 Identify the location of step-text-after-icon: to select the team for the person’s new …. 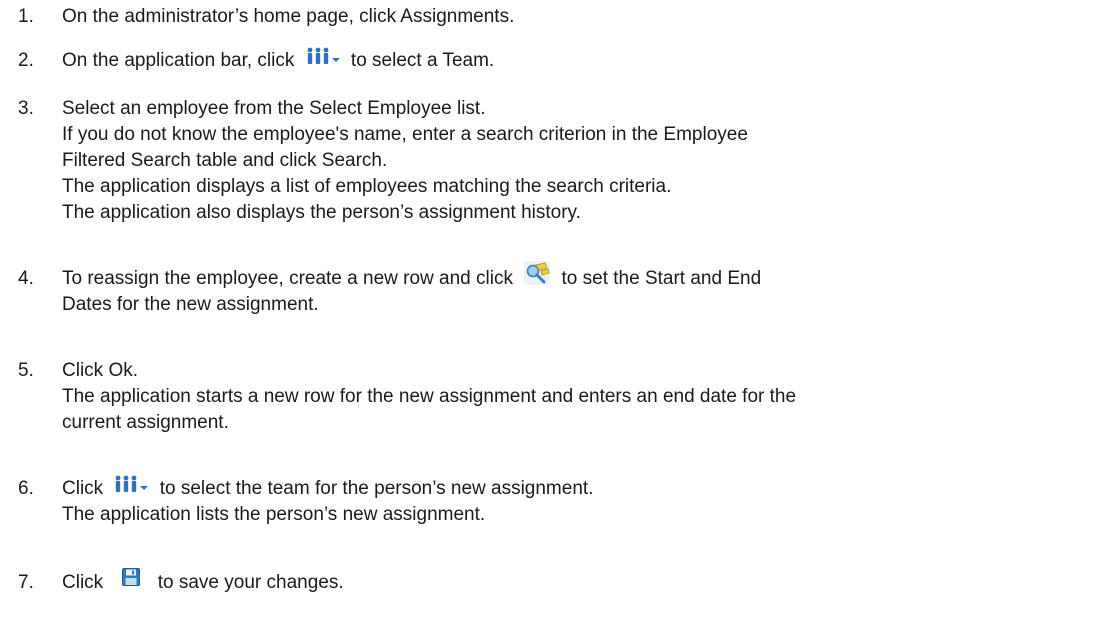
(376, 488).